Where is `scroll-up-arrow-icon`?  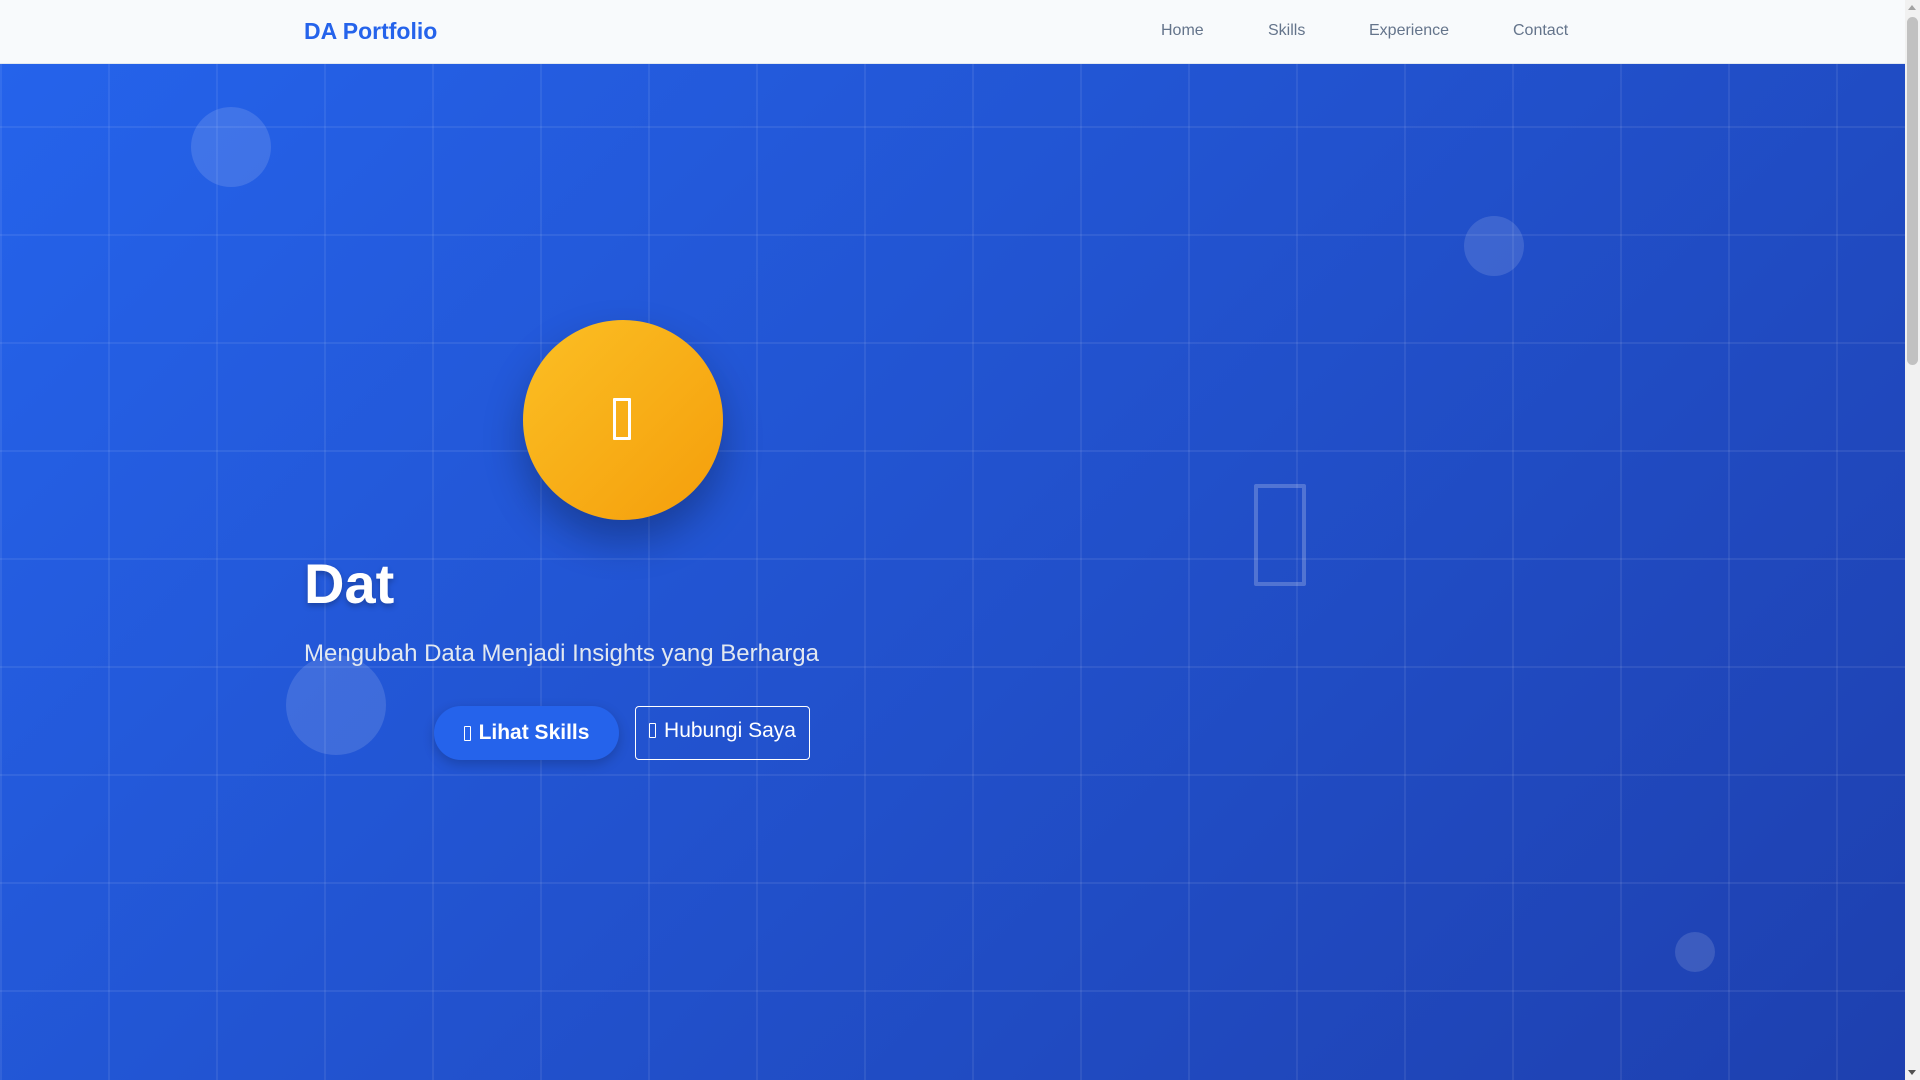
scroll-up-arrow-icon is located at coordinates (1912, 7).